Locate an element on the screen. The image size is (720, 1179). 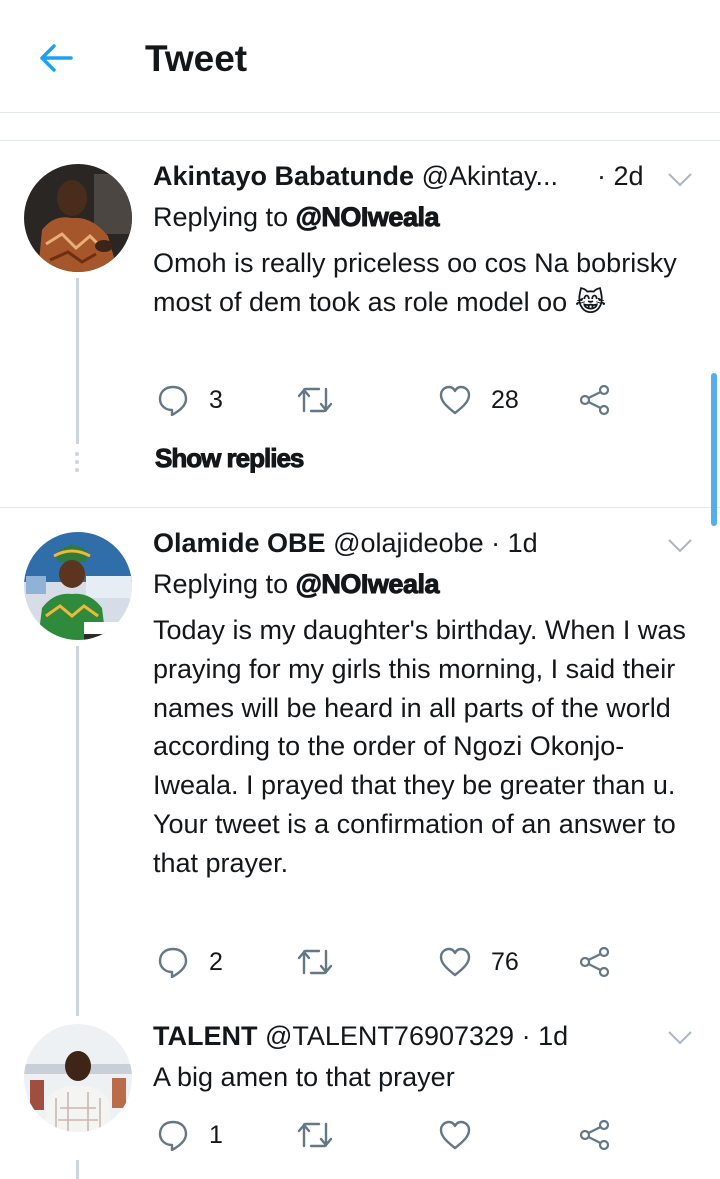
scrollbar is located at coordinates (714, 449).